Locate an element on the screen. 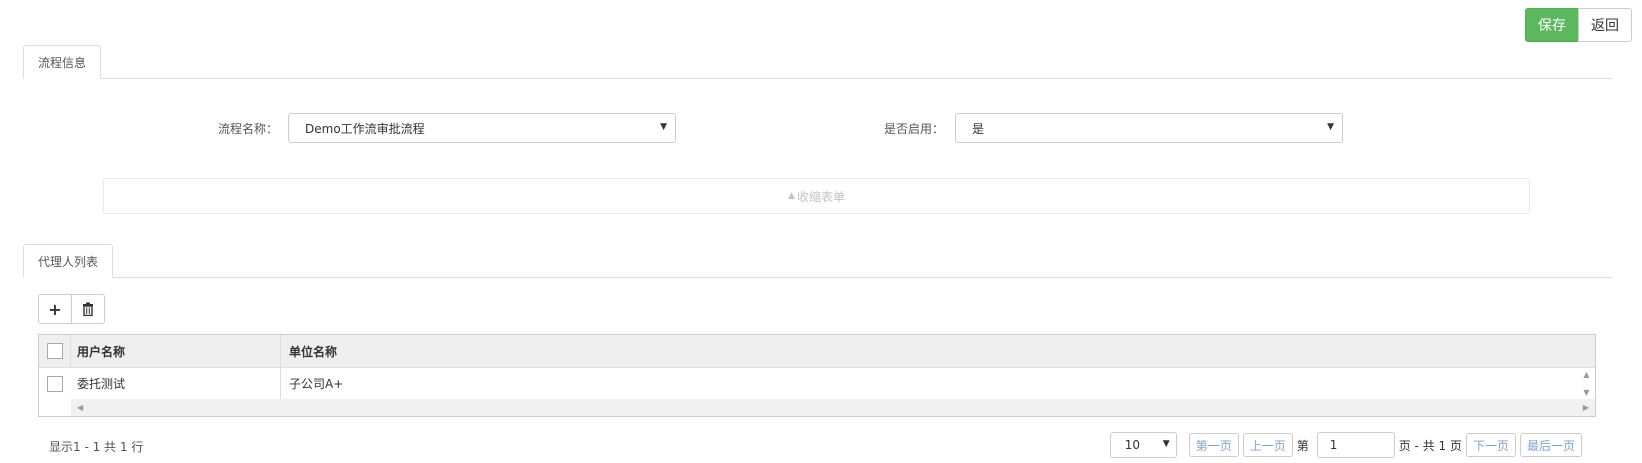  row-check-cell is located at coordinates (55, 383).